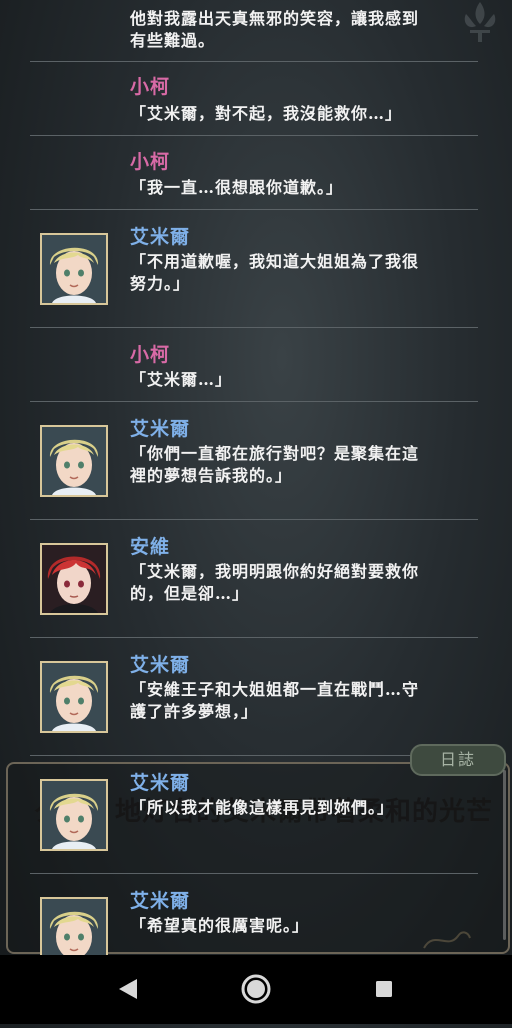 This screenshot has height=1028, width=512. Describe the element at coordinates (181, 379) in the screenshot. I see `dialogue-text: 「艾米爾…」` at that location.